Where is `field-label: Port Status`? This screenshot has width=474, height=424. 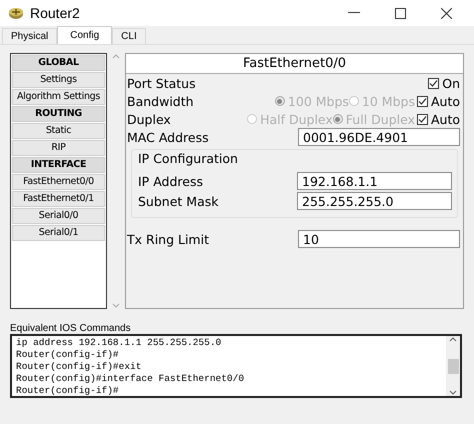
field-label: Port Status is located at coordinates (162, 83).